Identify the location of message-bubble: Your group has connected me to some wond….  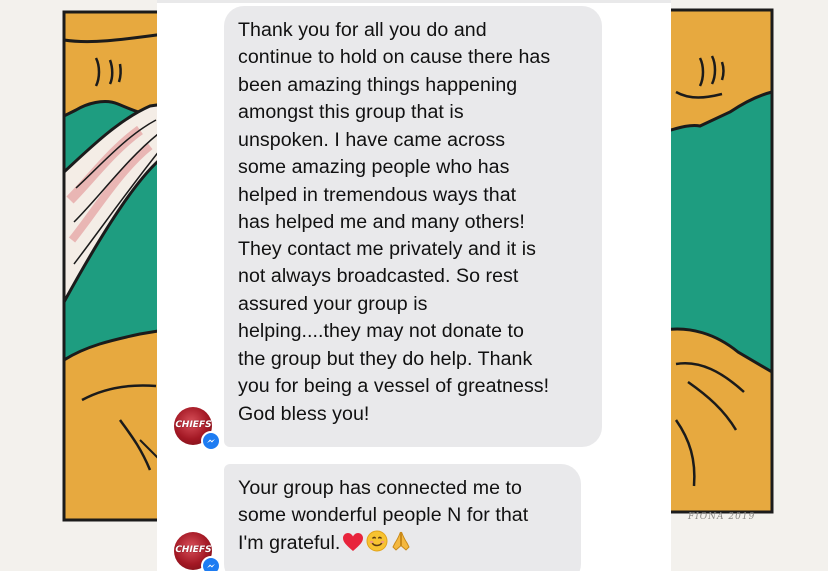
(402, 517).